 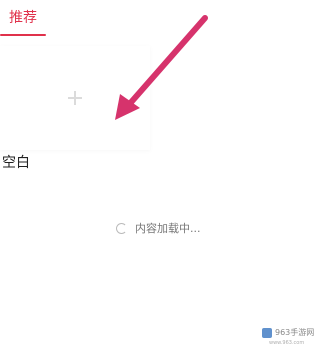 What do you see at coordinates (16, 163) in the screenshot?
I see `blank-template-label: 空白` at bounding box center [16, 163].